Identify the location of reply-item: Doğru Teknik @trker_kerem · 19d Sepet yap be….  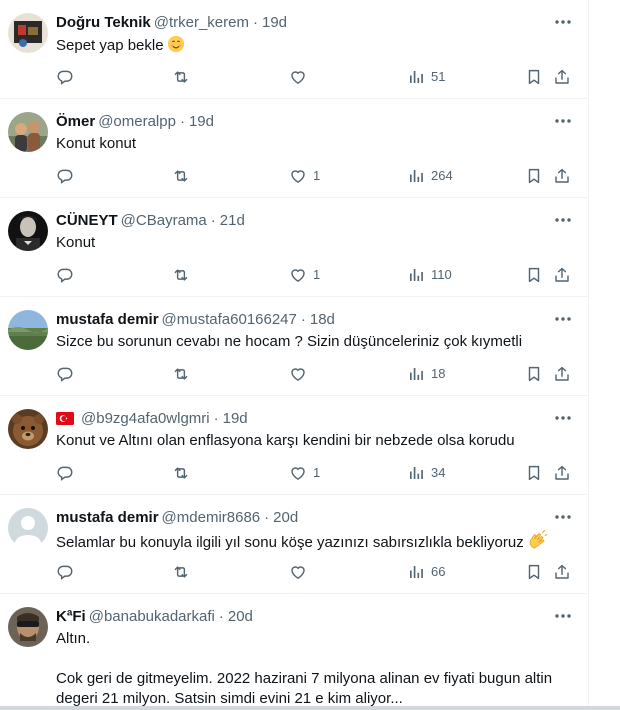
(294, 49).